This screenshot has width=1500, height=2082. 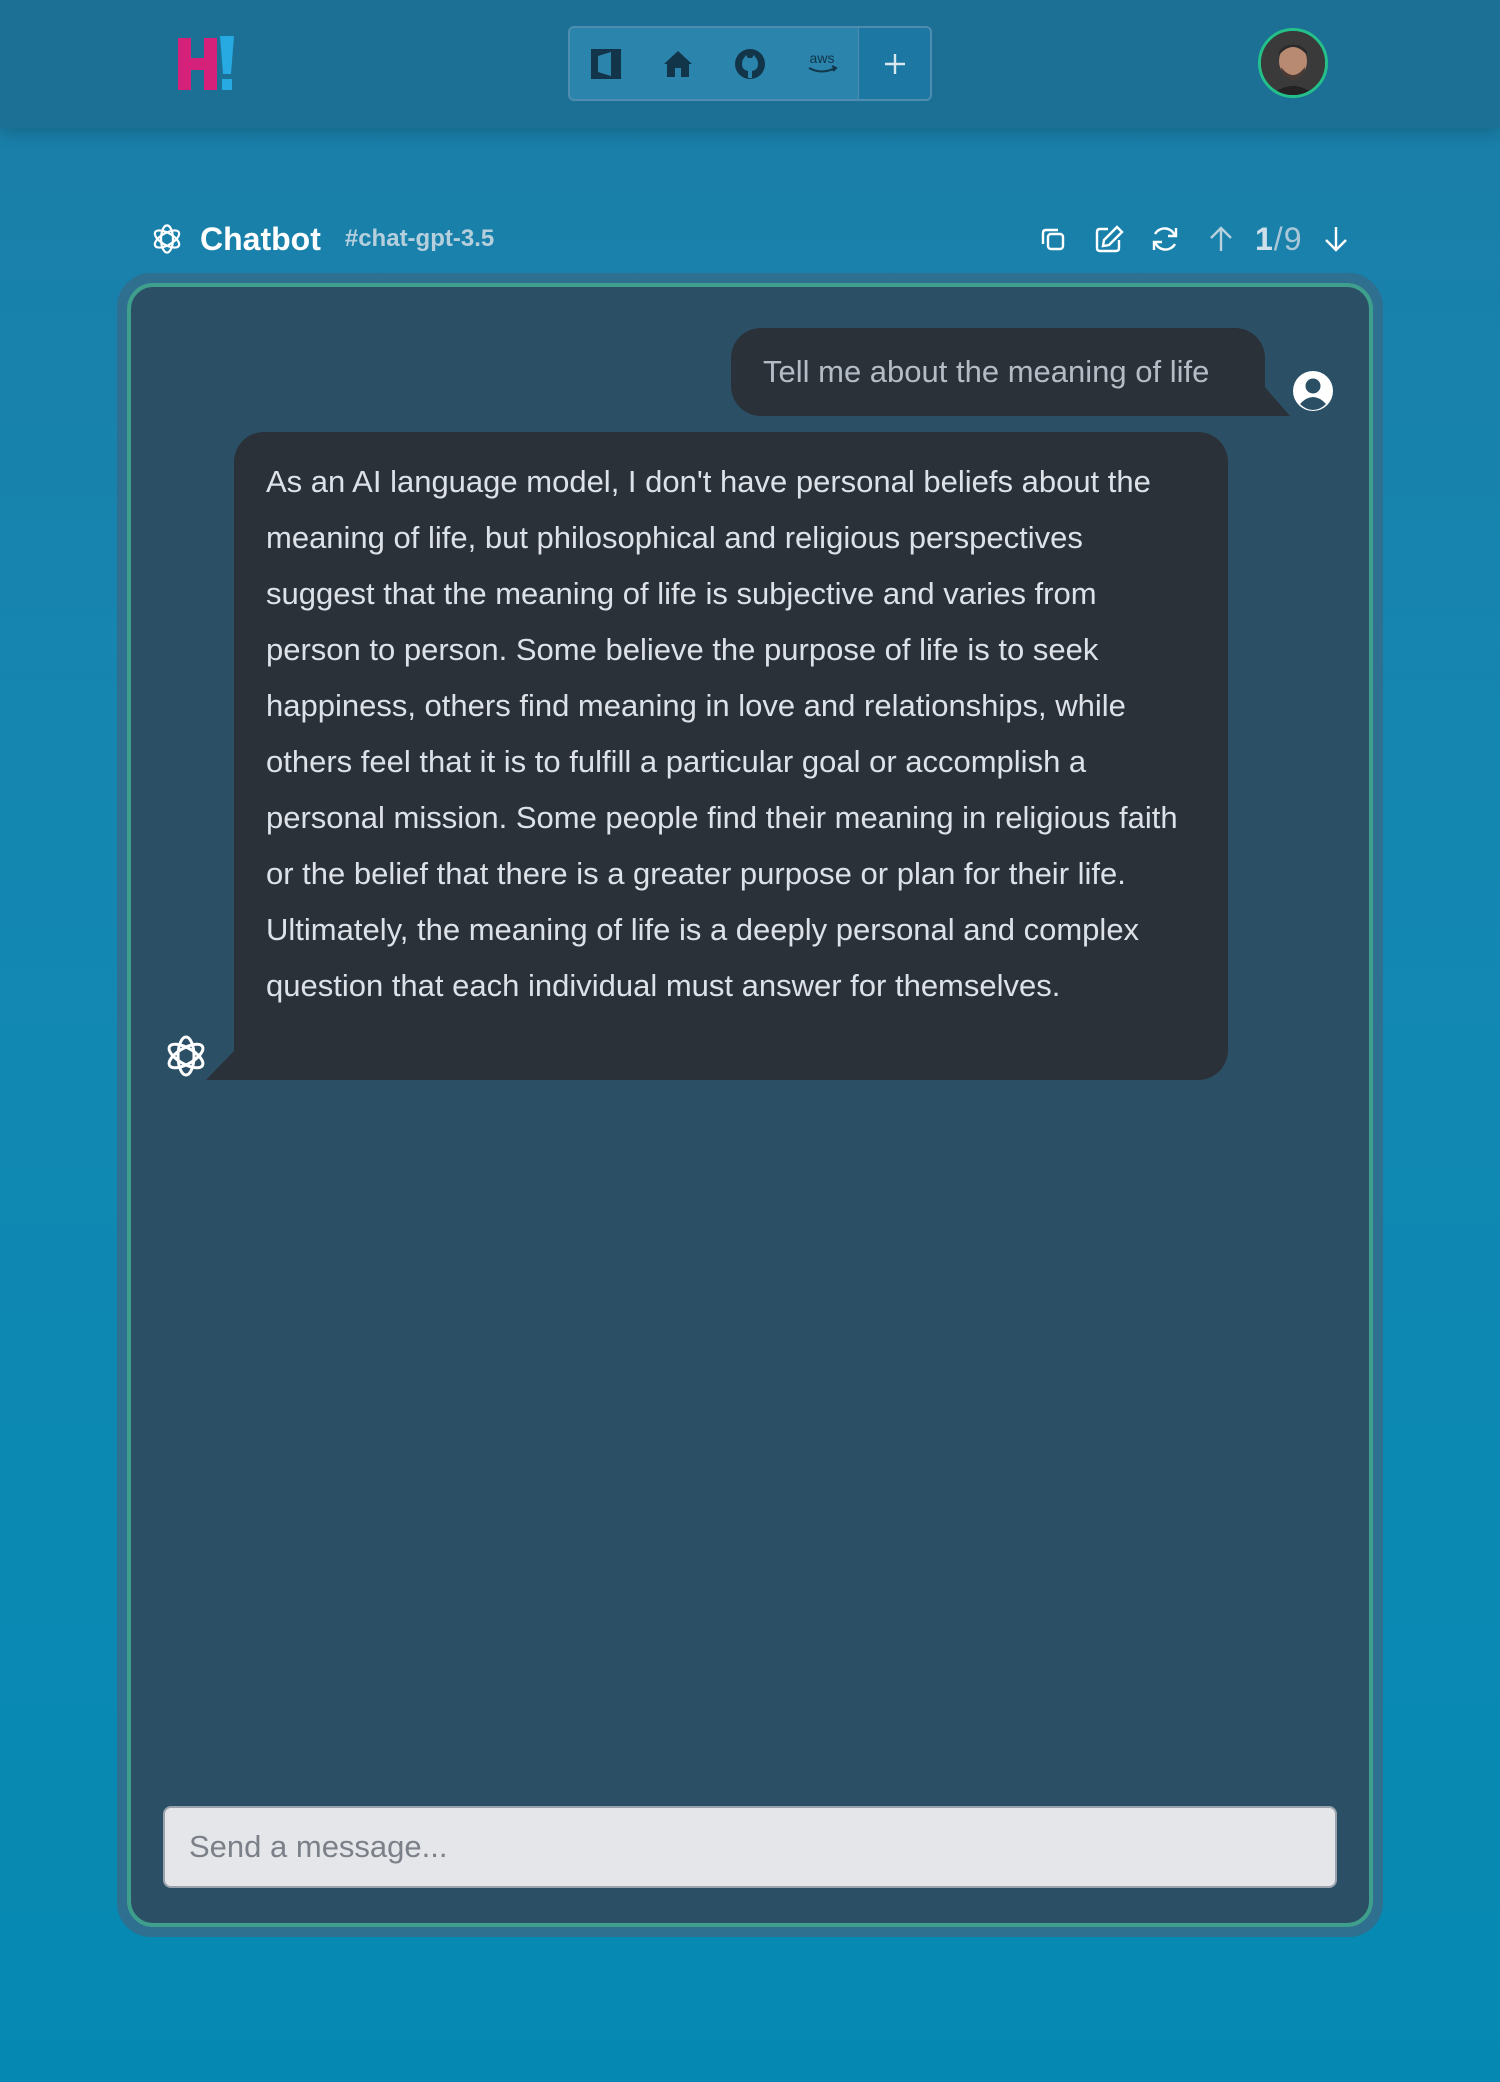 I want to click on logo, so click(x=208, y=64).